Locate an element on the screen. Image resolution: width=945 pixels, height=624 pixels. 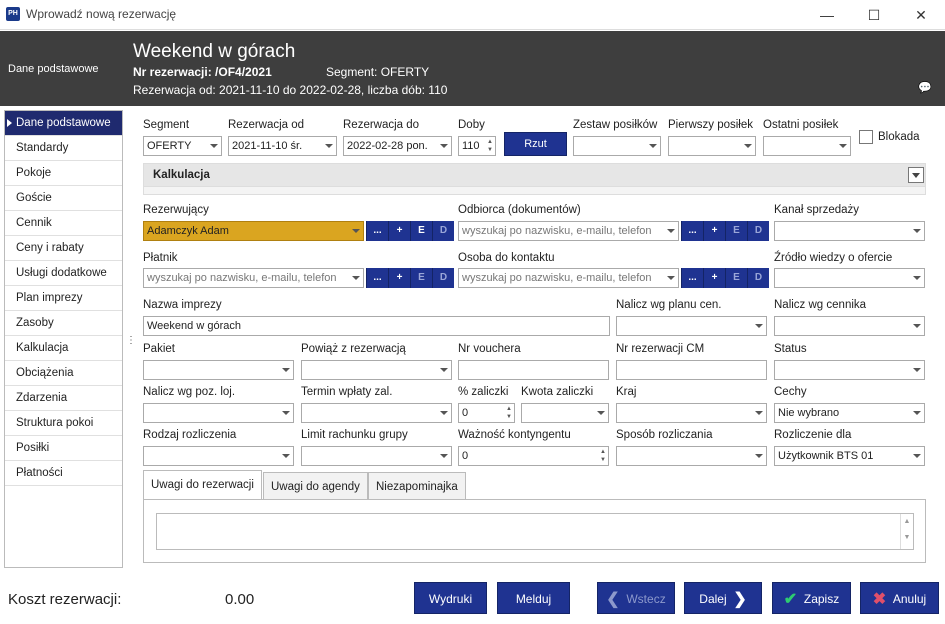
rezerwujacy-edit-button: E is located at coordinates (421, 231).